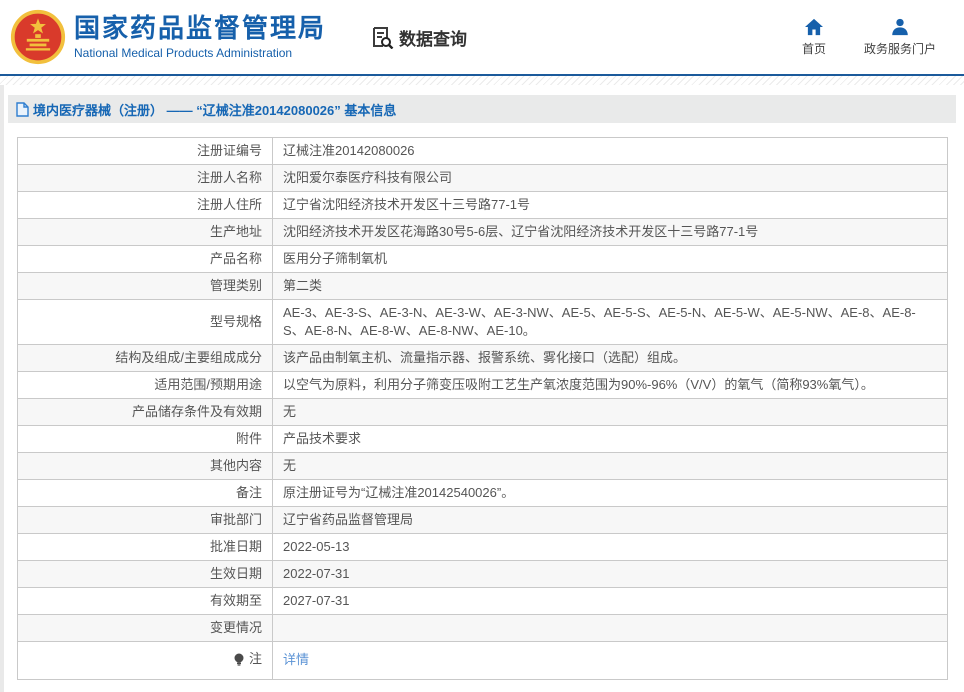  I want to click on row-label-text: 生产地址, so click(235, 231).